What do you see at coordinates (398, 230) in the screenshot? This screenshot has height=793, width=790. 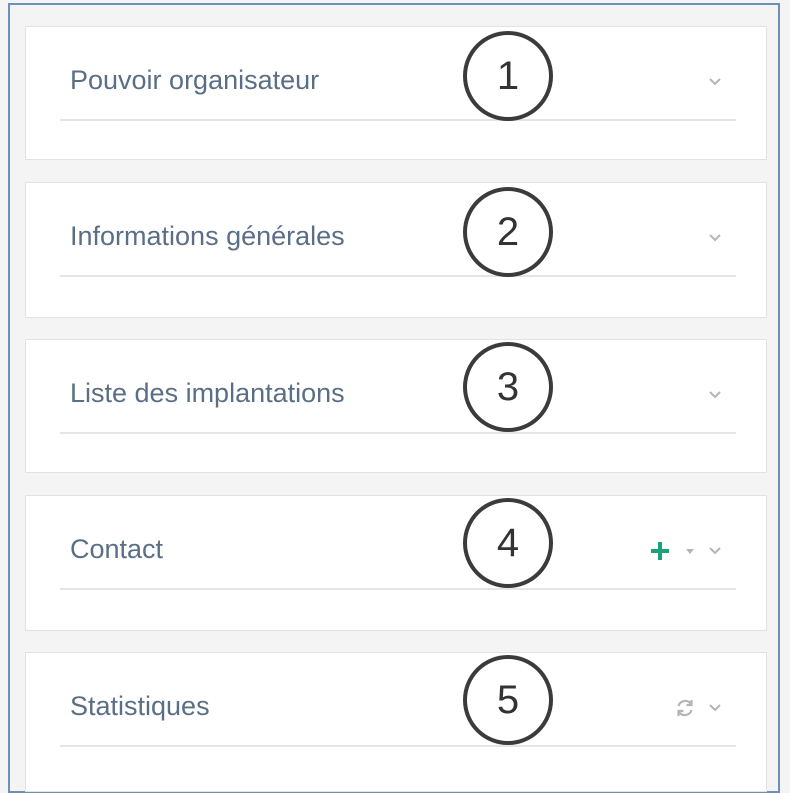 I see `panel-header: Informations générales` at bounding box center [398, 230].